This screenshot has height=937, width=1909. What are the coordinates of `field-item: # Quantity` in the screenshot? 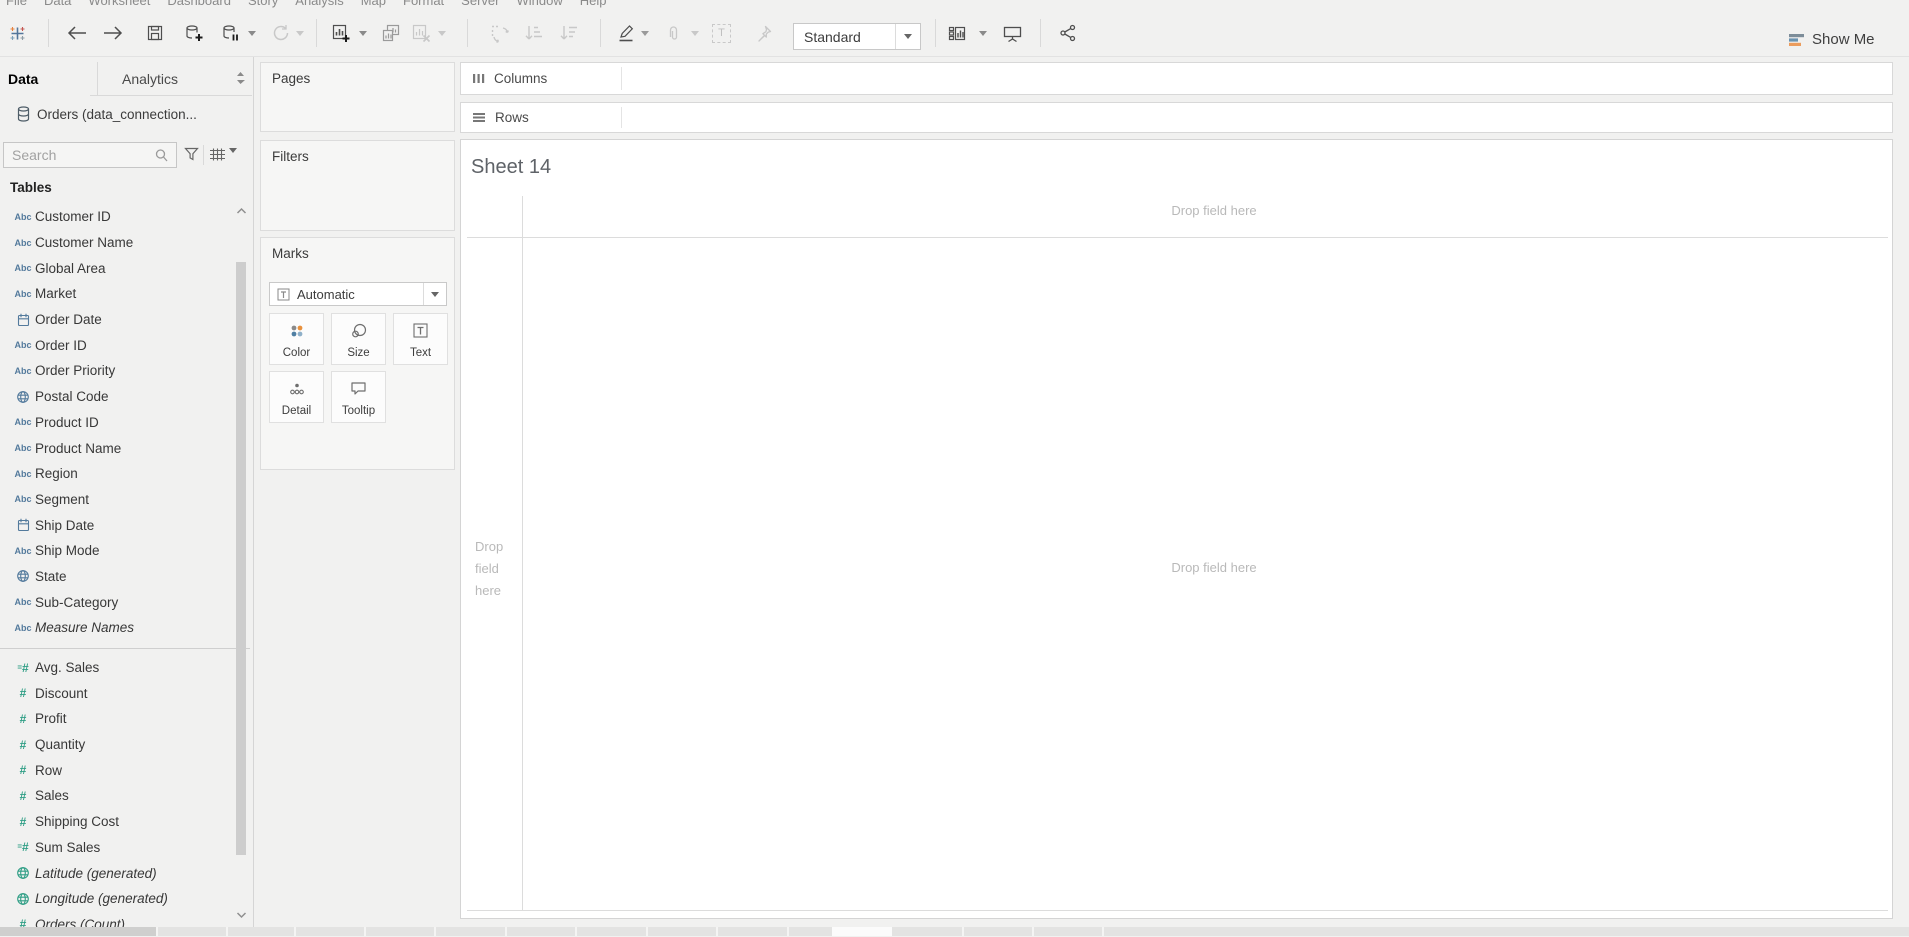 It's located at (116, 745).